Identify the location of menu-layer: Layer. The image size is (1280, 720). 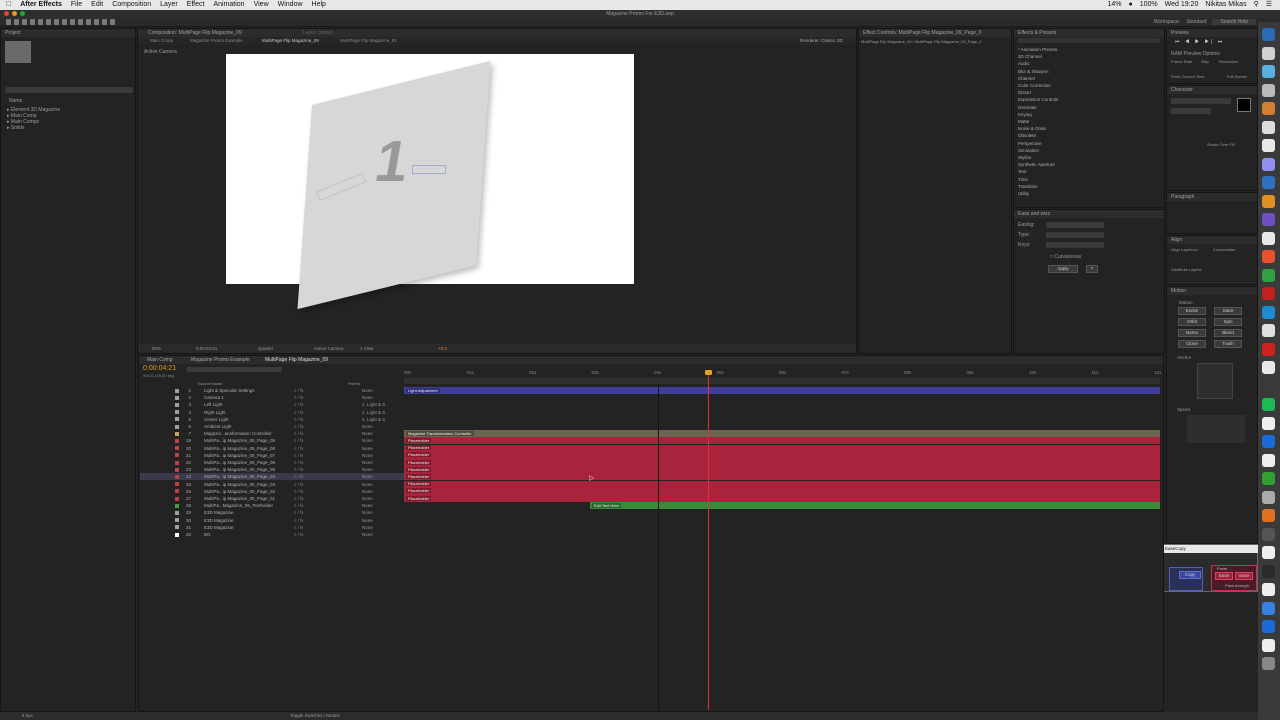
(169, 5).